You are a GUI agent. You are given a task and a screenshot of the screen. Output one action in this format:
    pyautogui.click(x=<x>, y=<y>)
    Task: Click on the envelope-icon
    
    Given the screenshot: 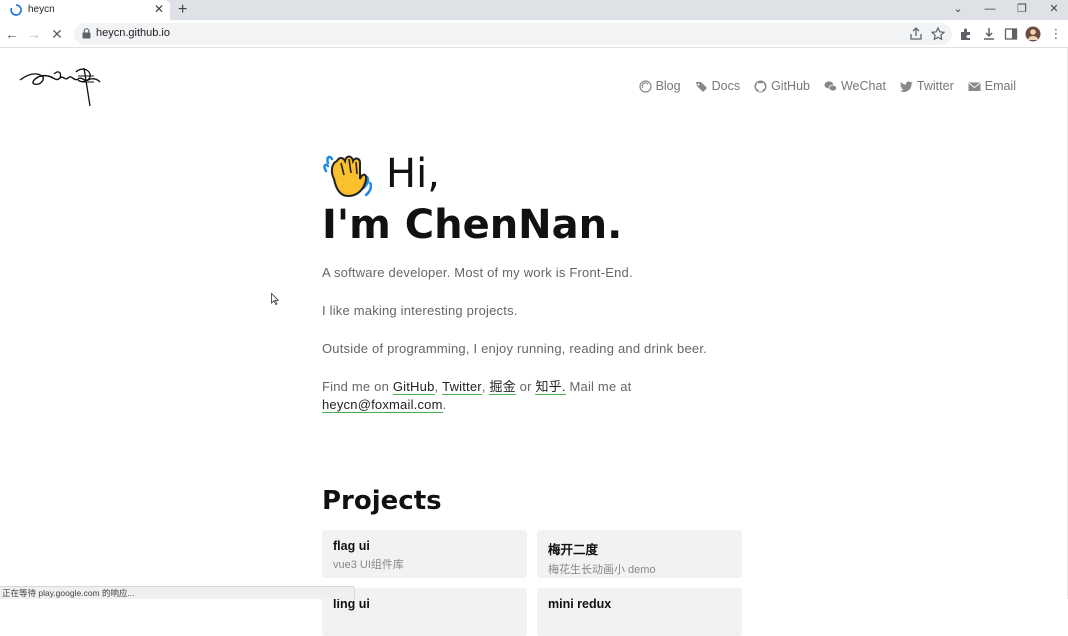 What is the action you would take?
    pyautogui.click(x=974, y=86)
    